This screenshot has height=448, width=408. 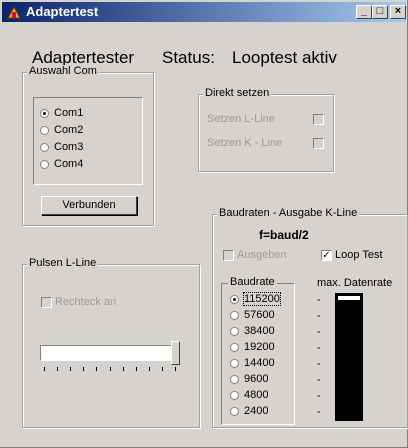 What do you see at coordinates (318, 143) in the screenshot?
I see `setzen-k-line-checkbox` at bounding box center [318, 143].